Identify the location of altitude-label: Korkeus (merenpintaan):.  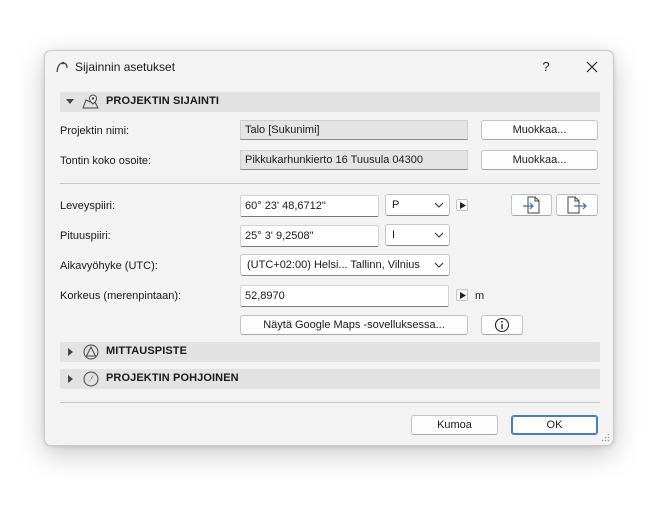
(121, 296).